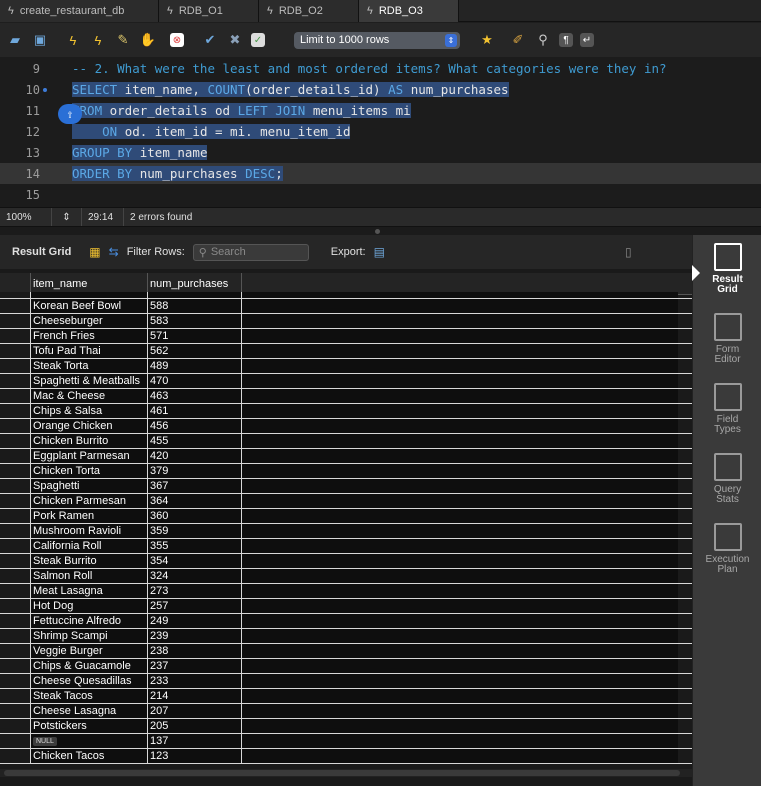 The width and height of the screenshot is (761, 786). What do you see at coordinates (89, 486) in the screenshot?
I see `cell-item-name: Spaghetti` at bounding box center [89, 486].